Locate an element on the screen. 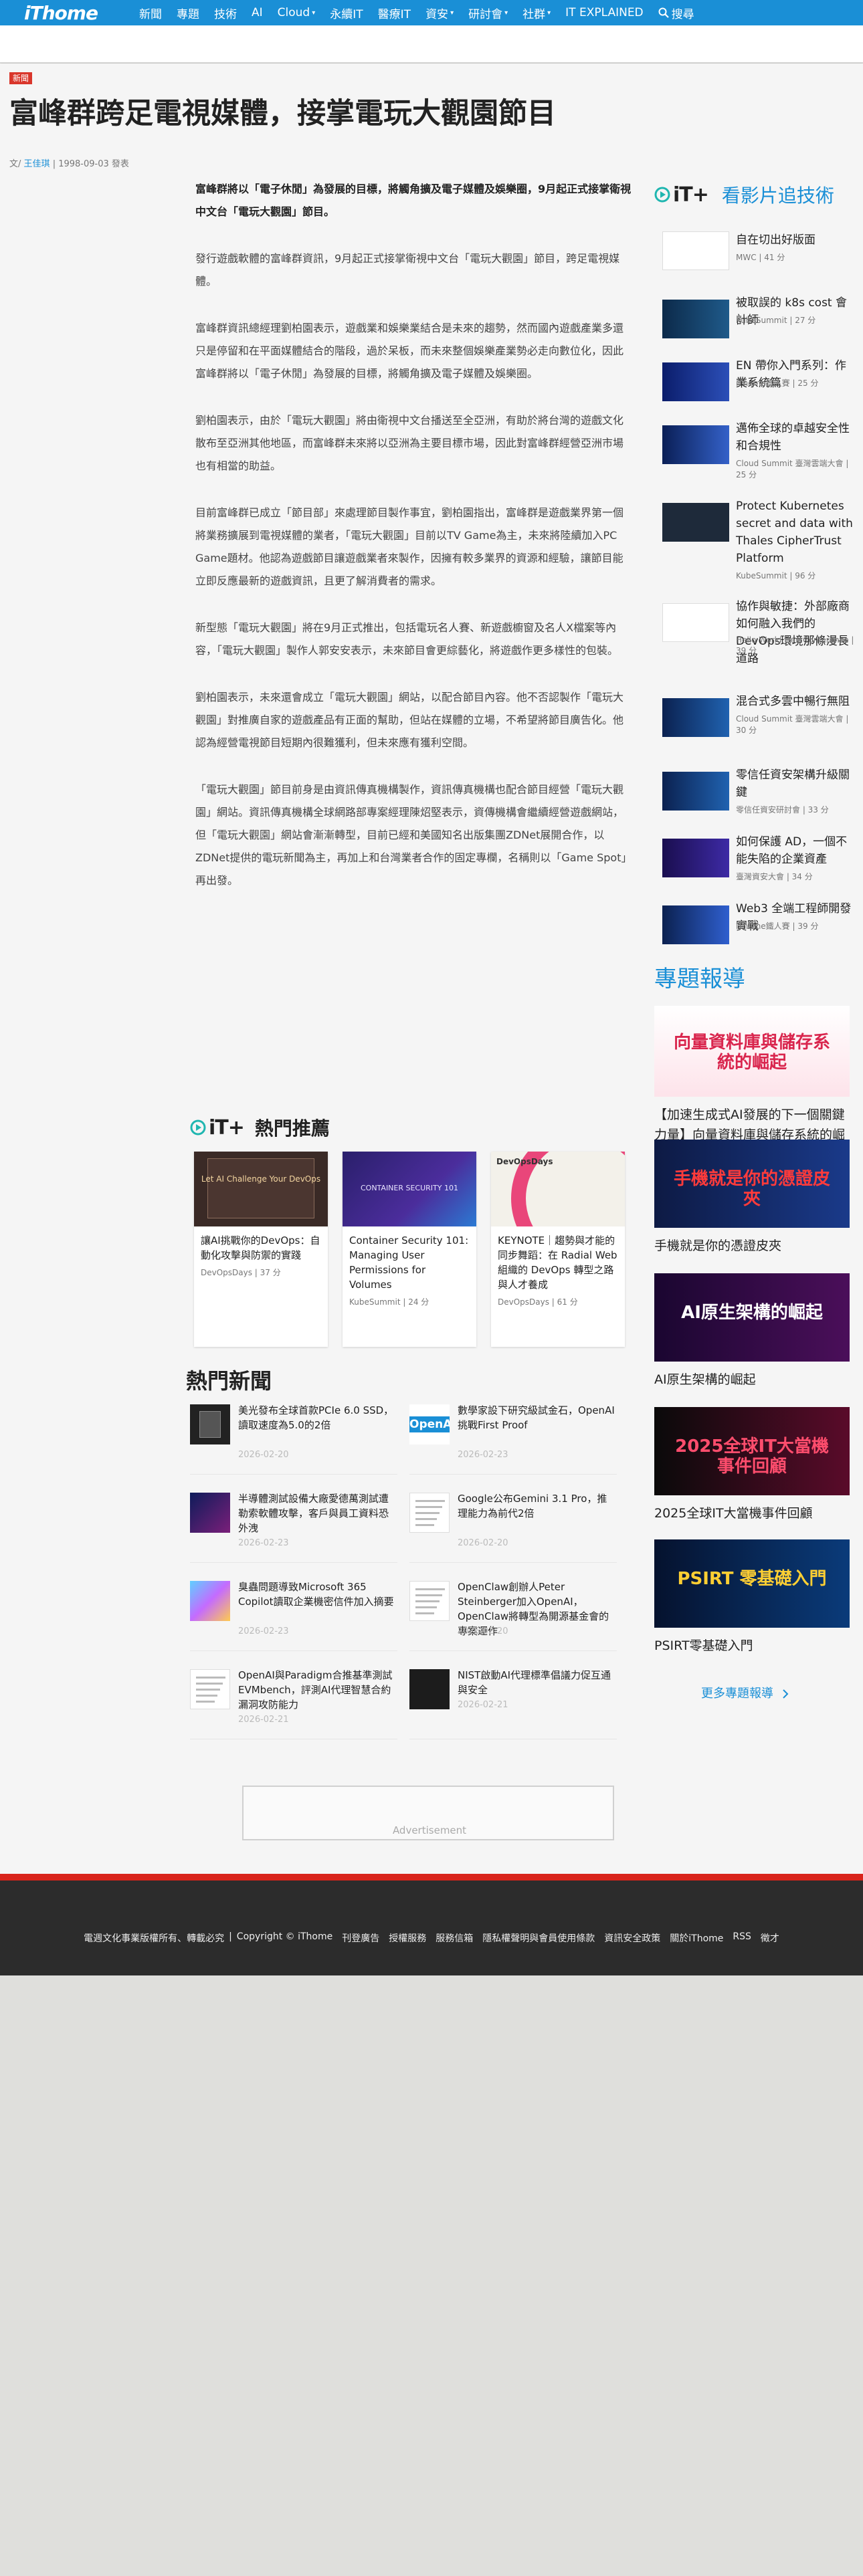  nav-item: 醫療IT is located at coordinates (394, 13).